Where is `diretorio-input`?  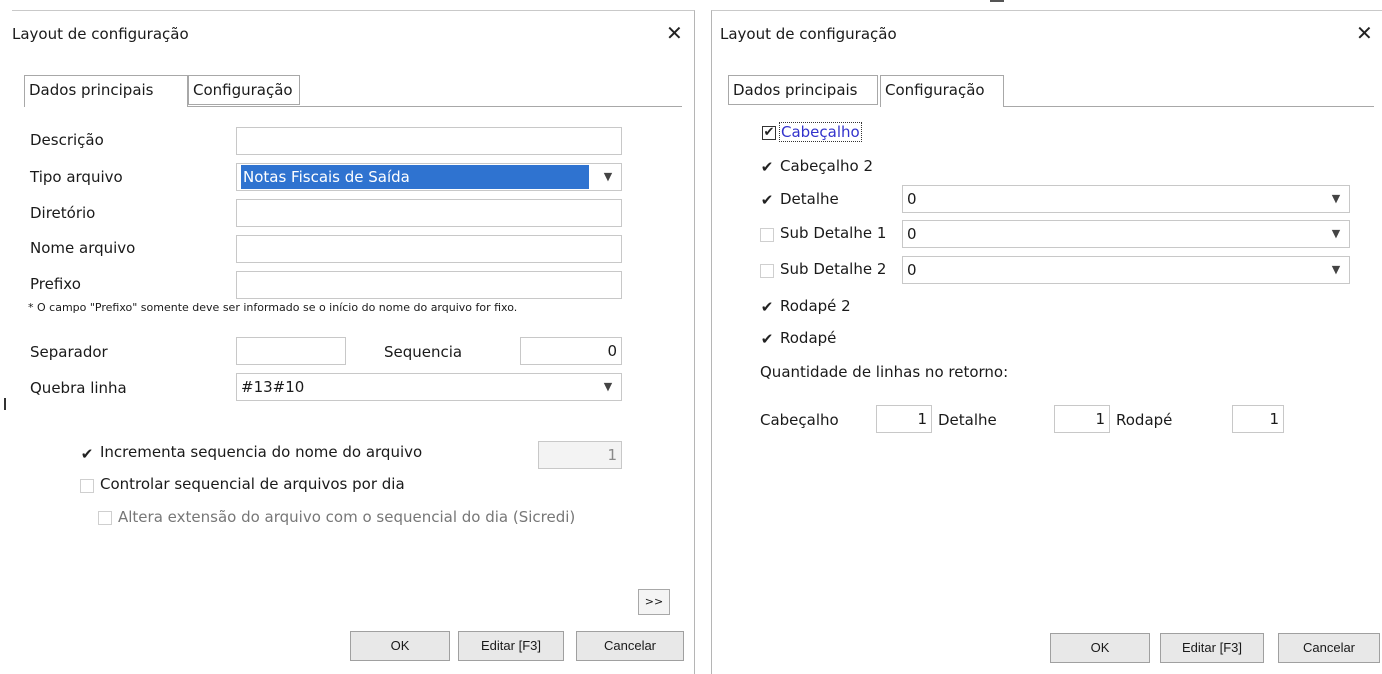 diretorio-input is located at coordinates (429, 213).